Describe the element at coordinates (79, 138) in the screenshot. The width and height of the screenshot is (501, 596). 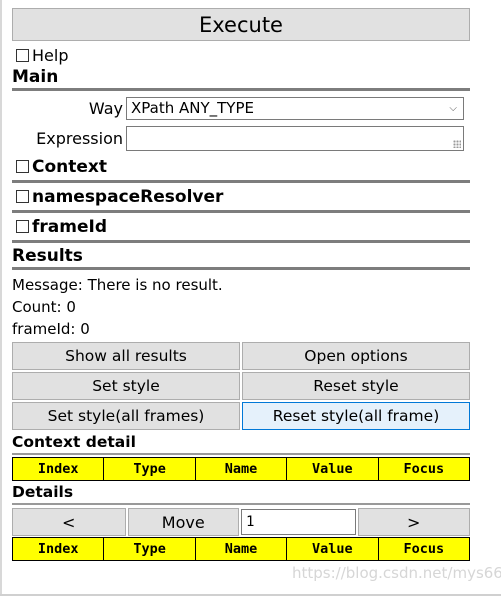
I see `expression-label: Expression` at that location.